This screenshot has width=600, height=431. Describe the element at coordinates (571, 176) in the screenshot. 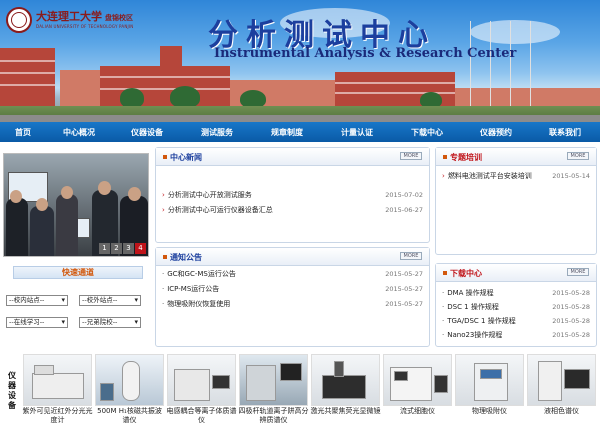

I see `training-item-date: 2015-05-14` at that location.